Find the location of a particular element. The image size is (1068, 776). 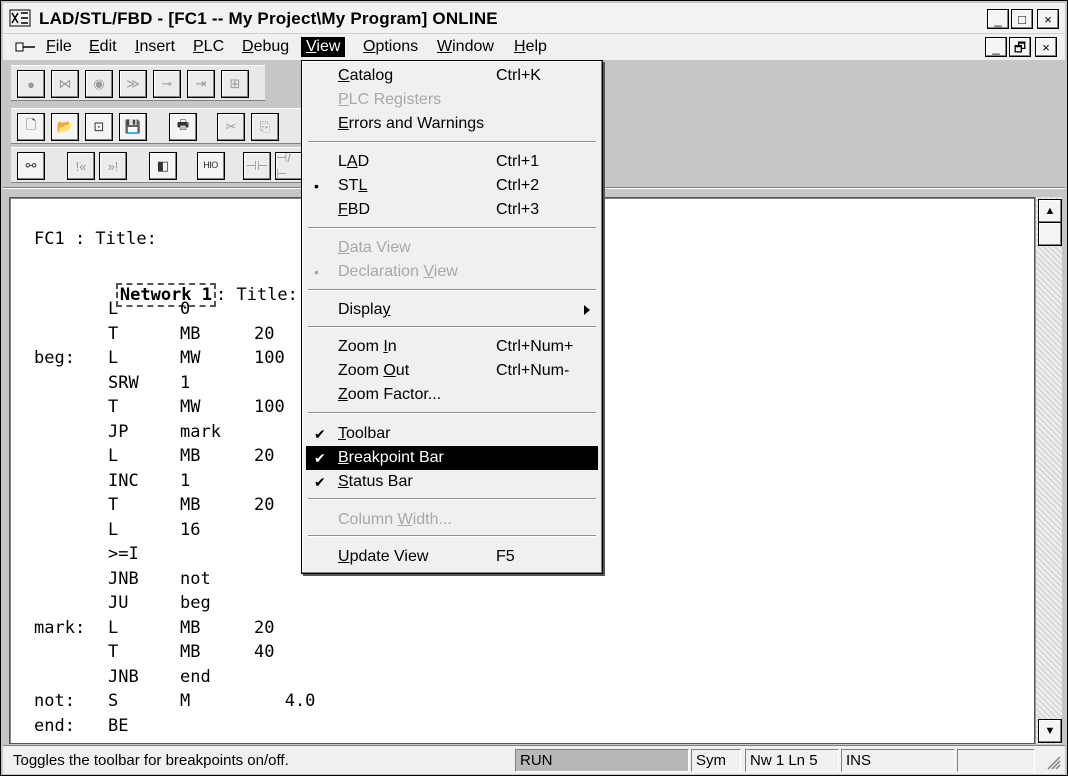

checkmark-icon: ✔ is located at coordinates (320, 434).